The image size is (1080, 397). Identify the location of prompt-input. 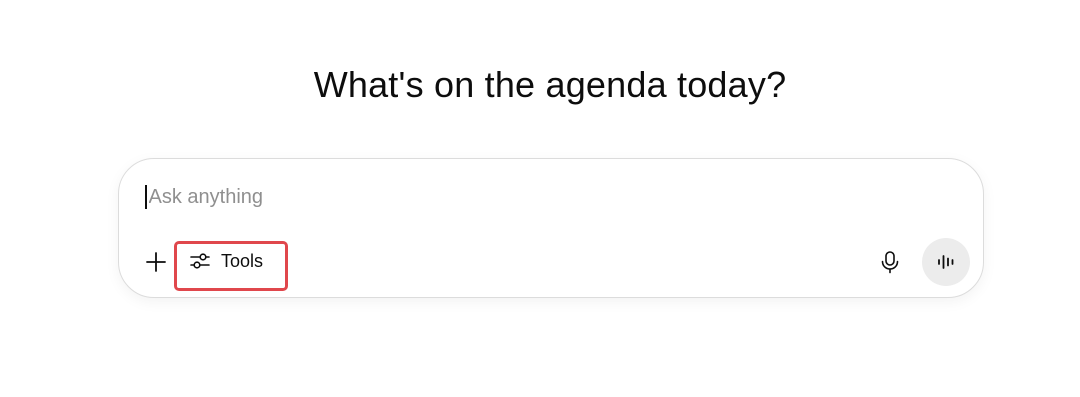
(498, 197).